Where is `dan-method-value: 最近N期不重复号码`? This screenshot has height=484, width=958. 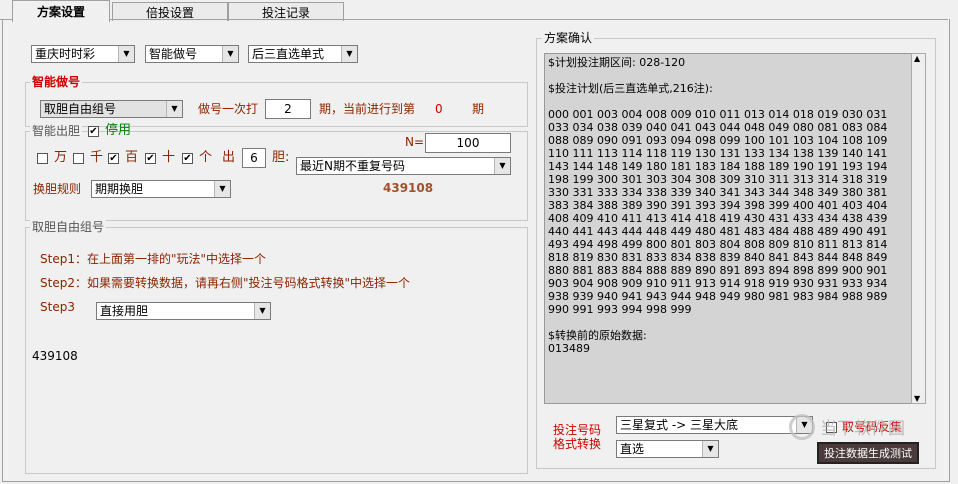 dan-method-value: 最近N期不重复号码 is located at coordinates (352, 166).